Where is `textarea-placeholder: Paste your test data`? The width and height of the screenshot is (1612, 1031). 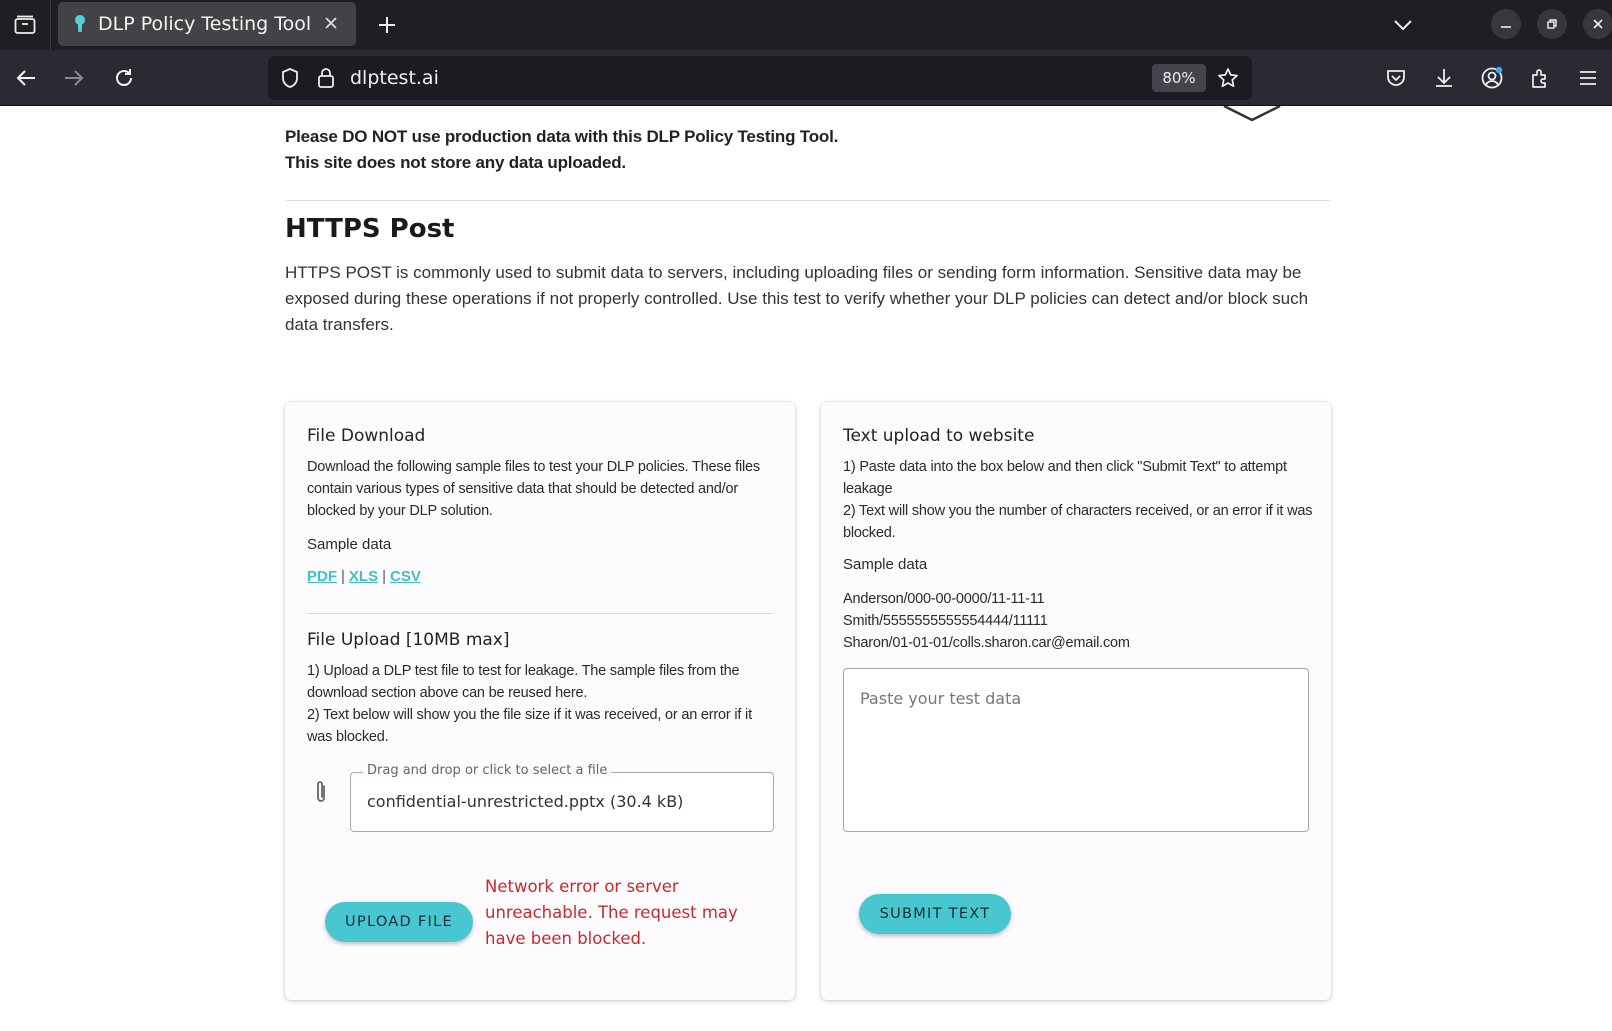 textarea-placeholder: Paste your test data is located at coordinates (941, 698).